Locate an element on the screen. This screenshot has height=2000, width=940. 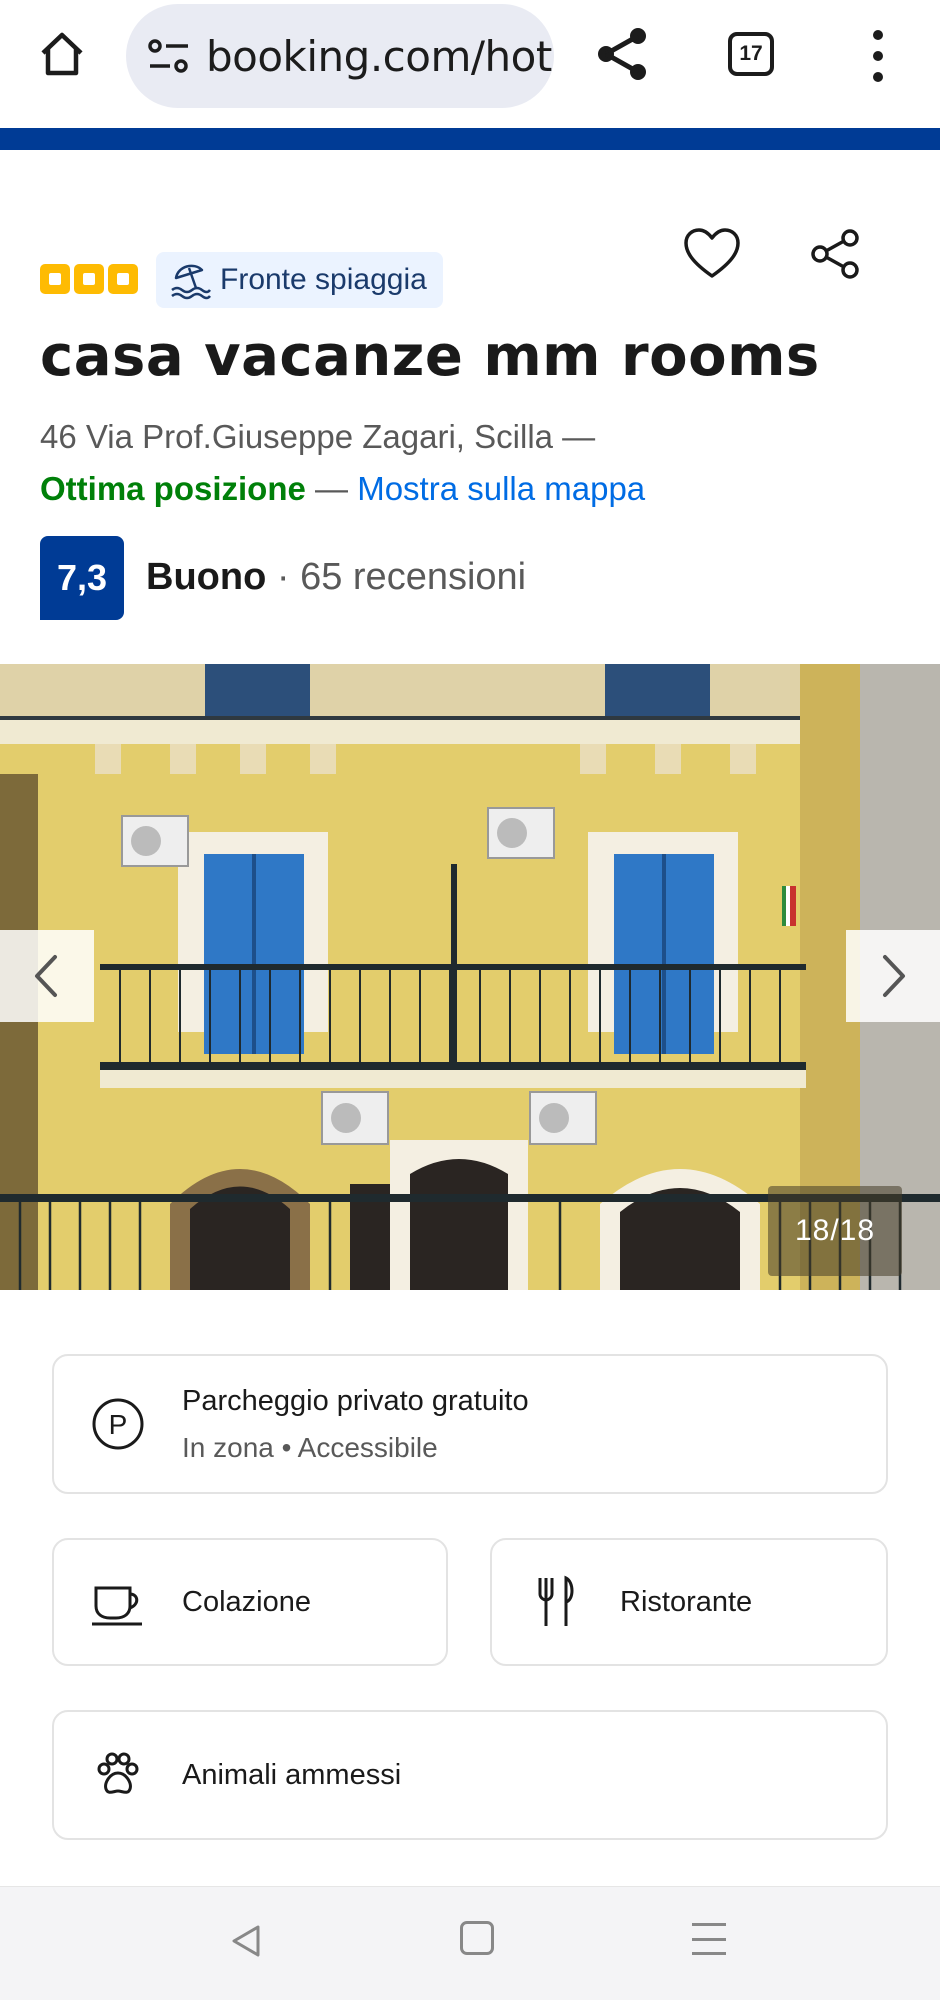
location-line: Ottima posizione — Mostra sulla mappa is located at coordinates (342, 489).